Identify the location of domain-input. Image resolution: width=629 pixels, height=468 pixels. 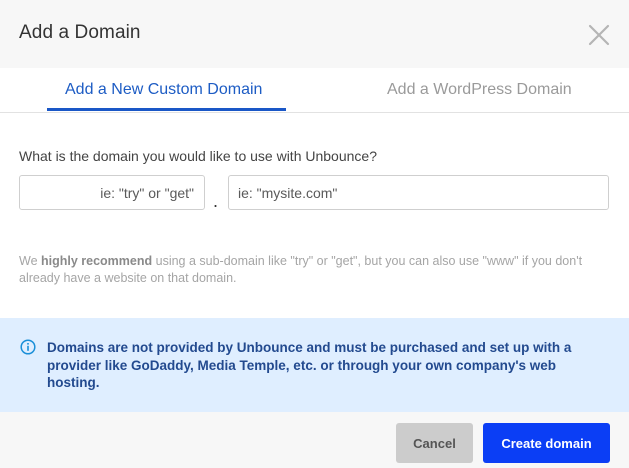
(418, 192).